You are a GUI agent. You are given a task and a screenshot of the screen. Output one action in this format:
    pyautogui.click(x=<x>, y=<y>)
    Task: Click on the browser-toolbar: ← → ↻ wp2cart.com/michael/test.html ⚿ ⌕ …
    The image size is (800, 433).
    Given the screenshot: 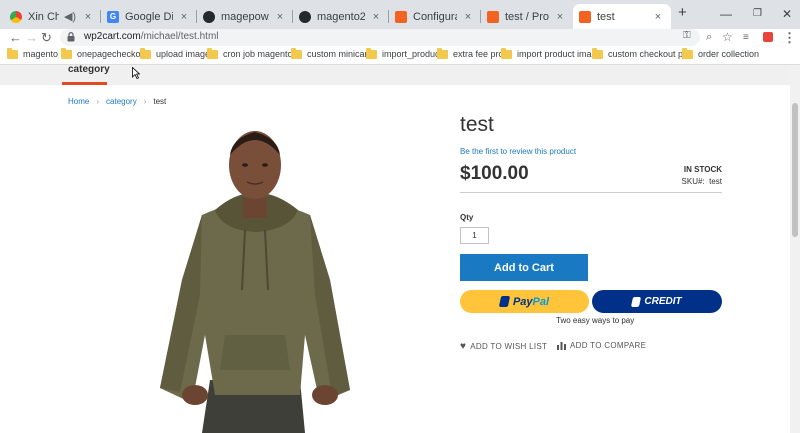 What is the action you would take?
    pyautogui.click(x=400, y=37)
    